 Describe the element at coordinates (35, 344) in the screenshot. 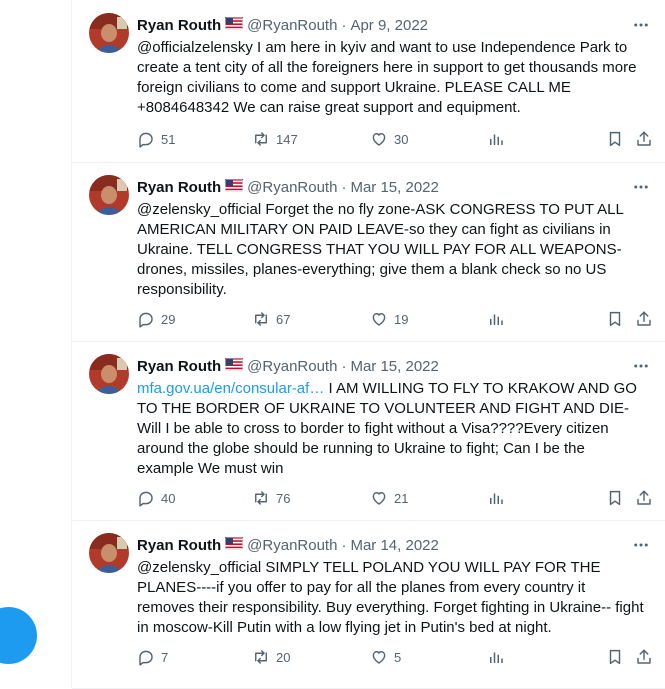

I see `left-gutter` at that location.